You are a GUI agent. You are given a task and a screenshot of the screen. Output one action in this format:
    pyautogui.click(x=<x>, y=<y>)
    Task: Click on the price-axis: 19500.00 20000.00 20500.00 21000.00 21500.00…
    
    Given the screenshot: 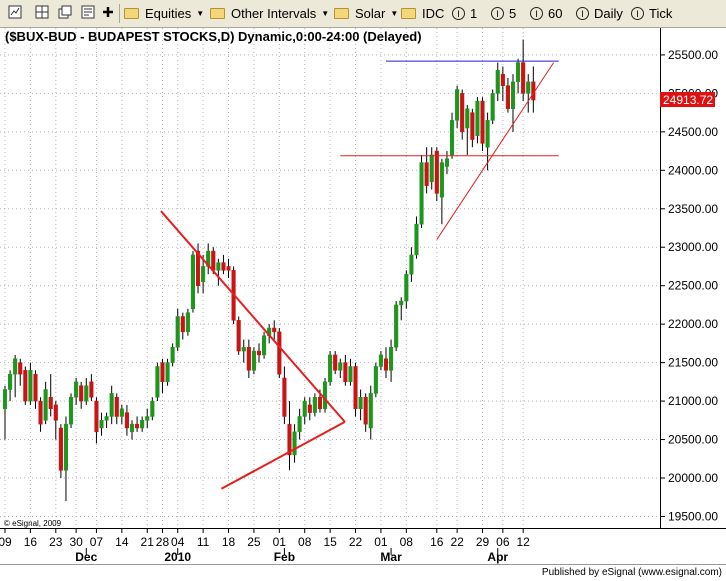 What is the action you would take?
    pyautogui.click(x=689, y=285)
    